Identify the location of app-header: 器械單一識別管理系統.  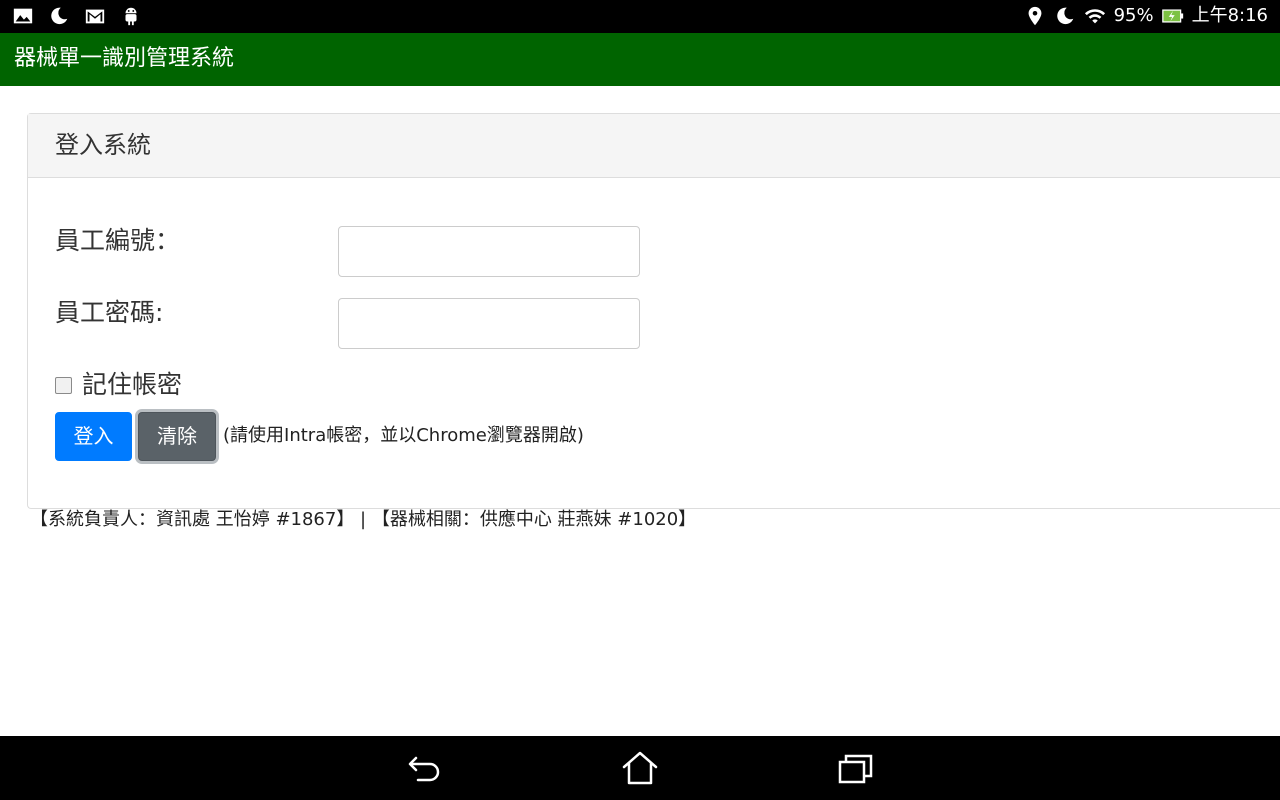
(640, 59).